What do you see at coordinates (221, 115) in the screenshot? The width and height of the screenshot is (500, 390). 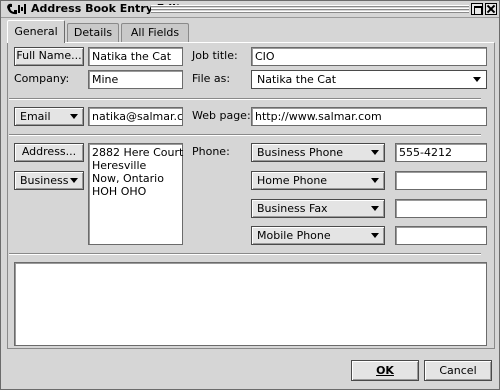 I see `web-page-label: Web page:` at bounding box center [221, 115].